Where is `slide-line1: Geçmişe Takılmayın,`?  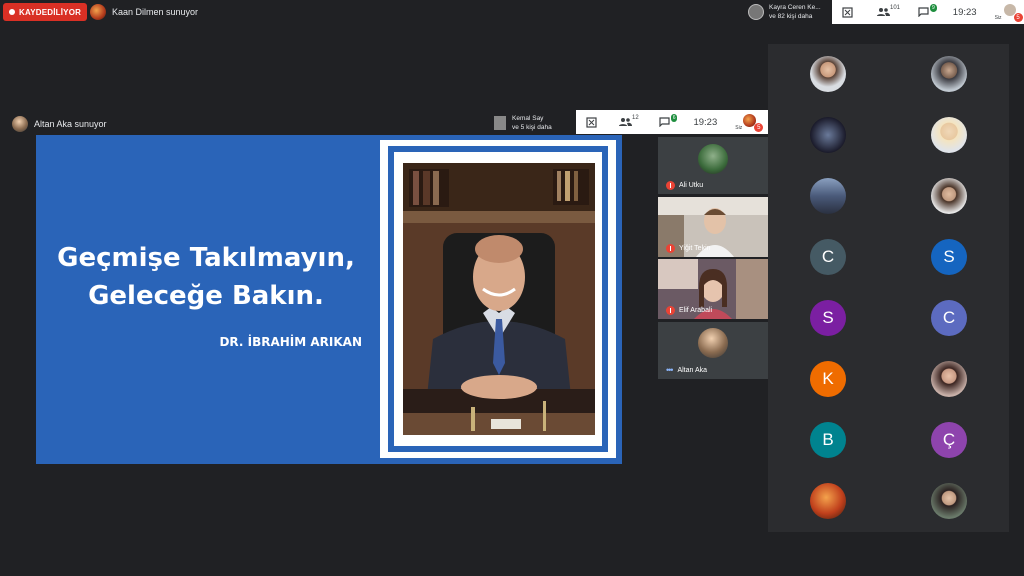 slide-line1: Geçmişe Takılmayın, is located at coordinates (206, 258).